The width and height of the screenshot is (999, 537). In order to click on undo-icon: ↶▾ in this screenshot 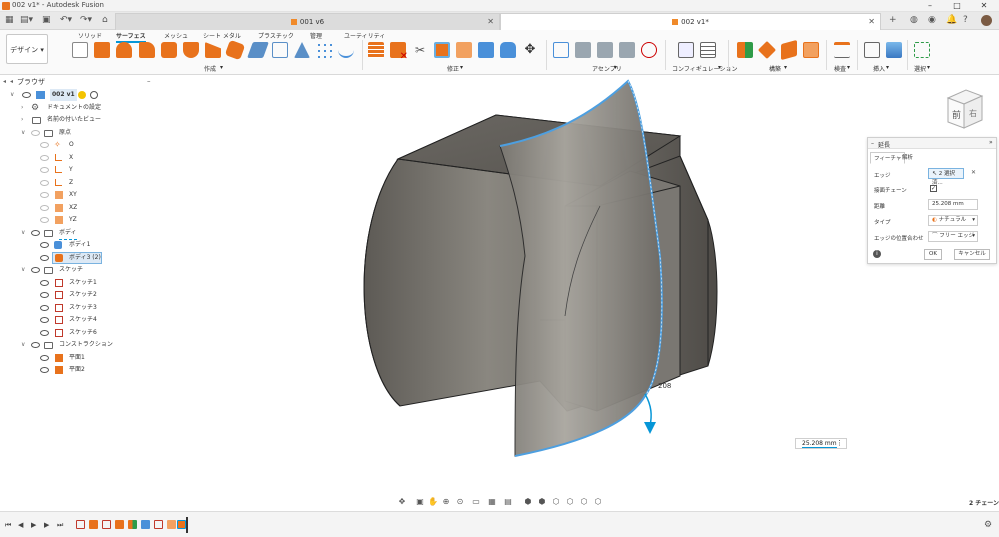, I will do `click(66, 20)`.